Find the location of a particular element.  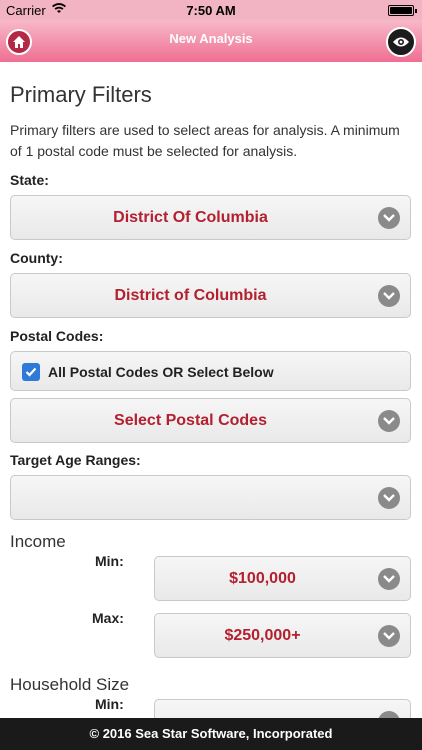

state-label: State: is located at coordinates (29, 180).